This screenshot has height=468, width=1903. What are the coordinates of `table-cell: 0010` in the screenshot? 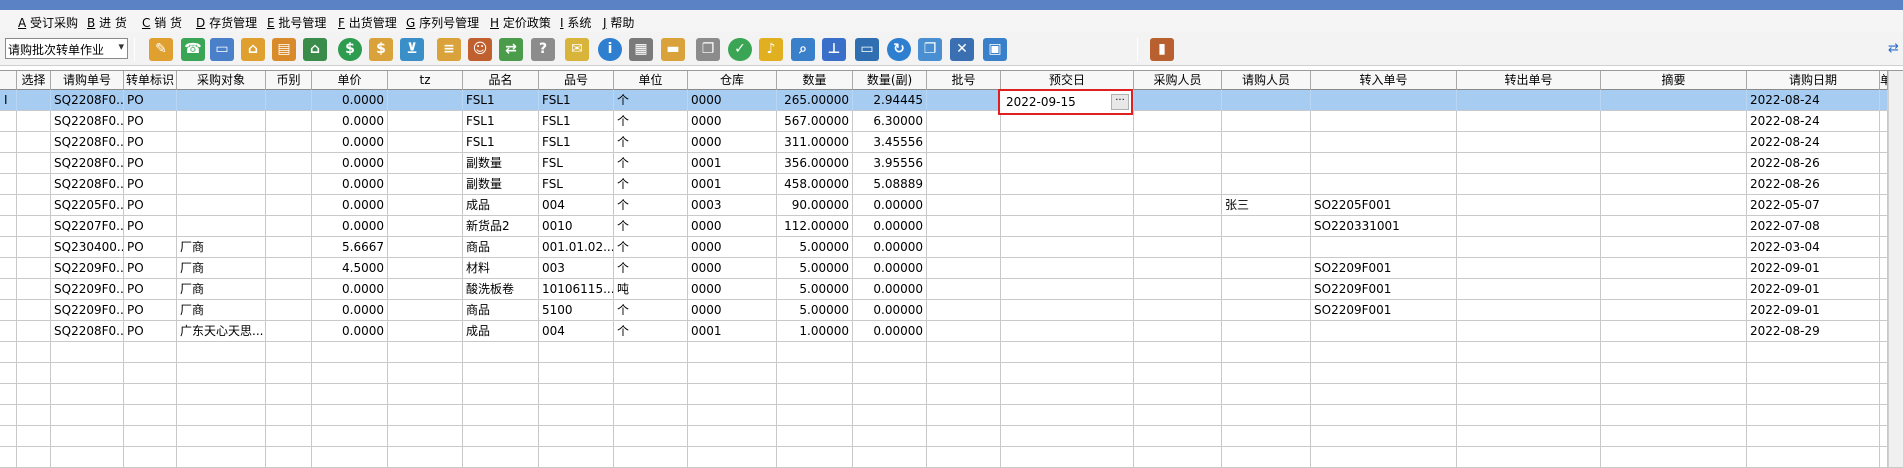 It's located at (576, 226).